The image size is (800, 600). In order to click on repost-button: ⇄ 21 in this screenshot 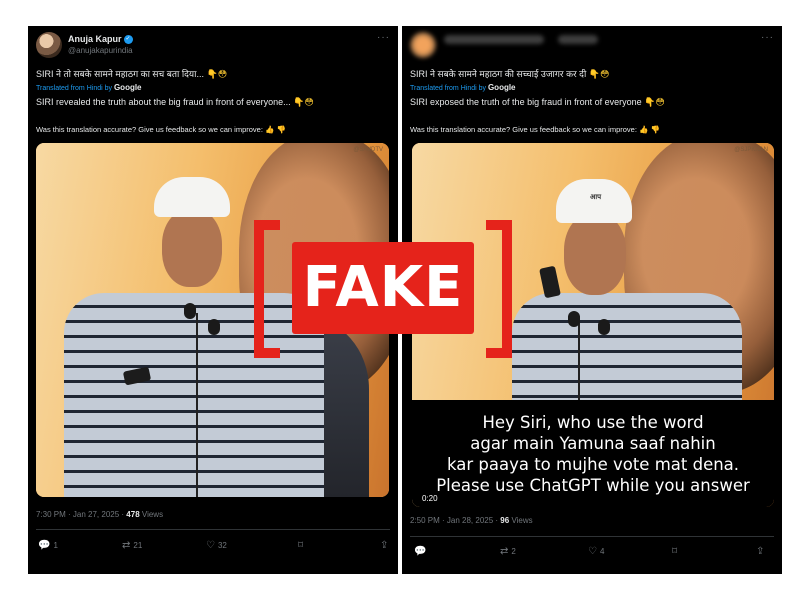, I will do `click(132, 545)`.